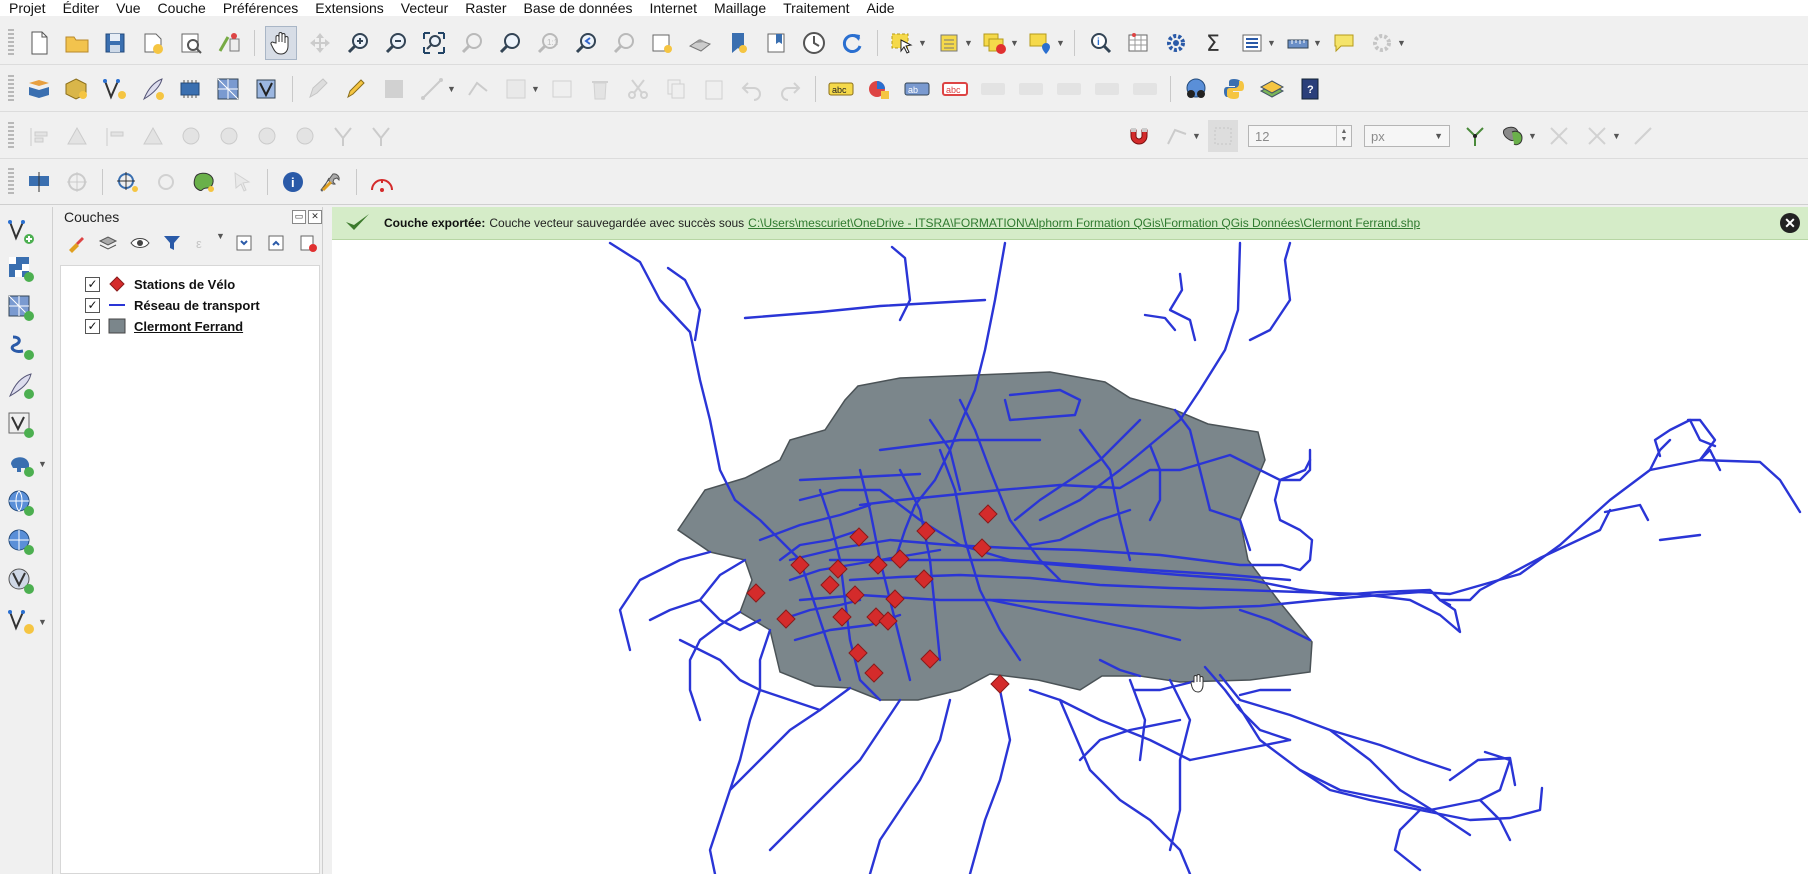  Describe the element at coordinates (160, 284) in the screenshot. I see `layer-item-stations: ✓ Stations de Vélo` at that location.